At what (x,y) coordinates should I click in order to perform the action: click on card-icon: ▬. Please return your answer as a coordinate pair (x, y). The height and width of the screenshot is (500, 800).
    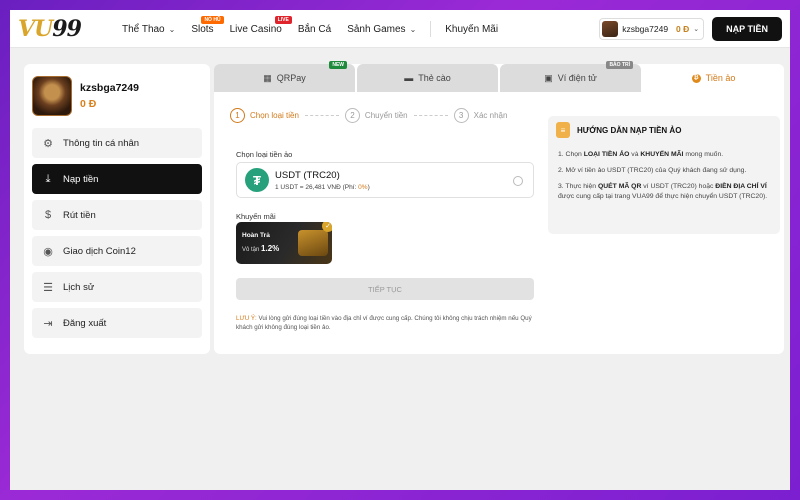
    Looking at the image, I should click on (409, 78).